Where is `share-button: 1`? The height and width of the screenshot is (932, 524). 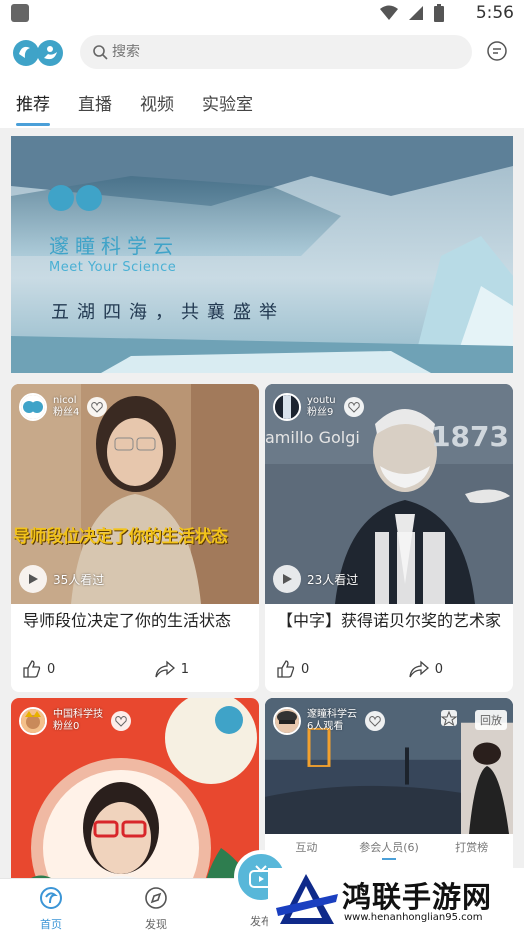
share-button: 1 is located at coordinates (172, 669).